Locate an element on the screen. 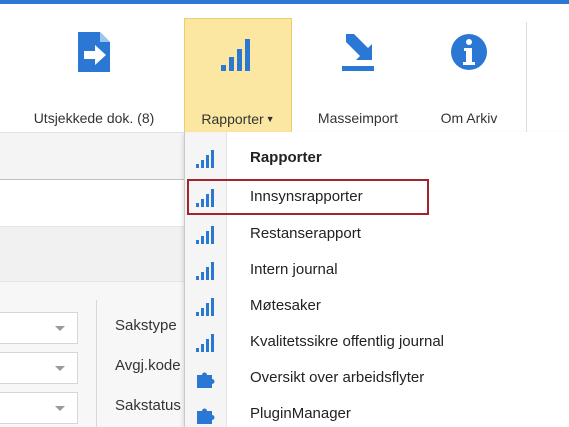  search-form-panel: Sakstype Avgj.kode Sakstatus is located at coordinates (95, 354).